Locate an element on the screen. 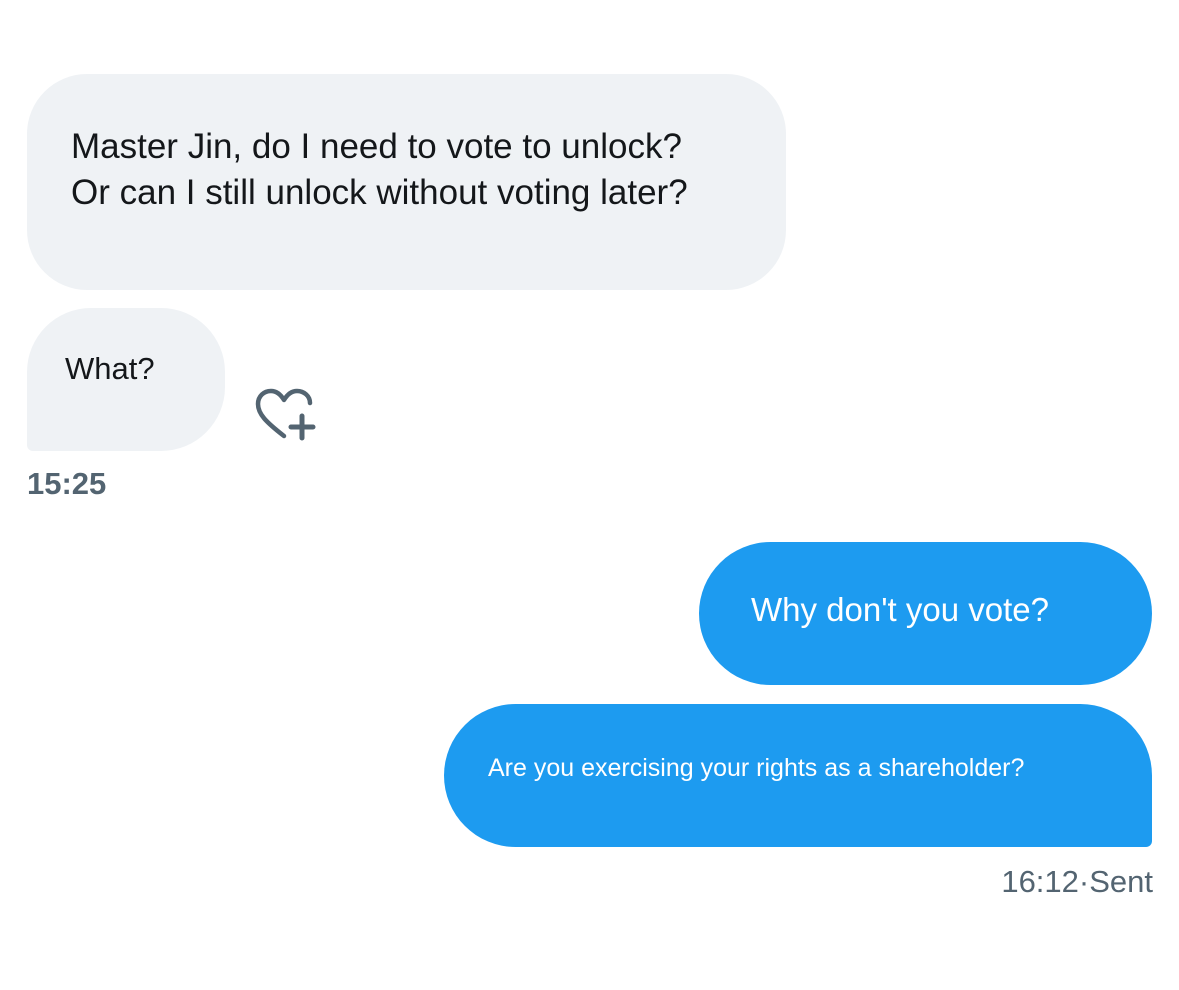  add-reaction-button is located at coordinates (286, 416).